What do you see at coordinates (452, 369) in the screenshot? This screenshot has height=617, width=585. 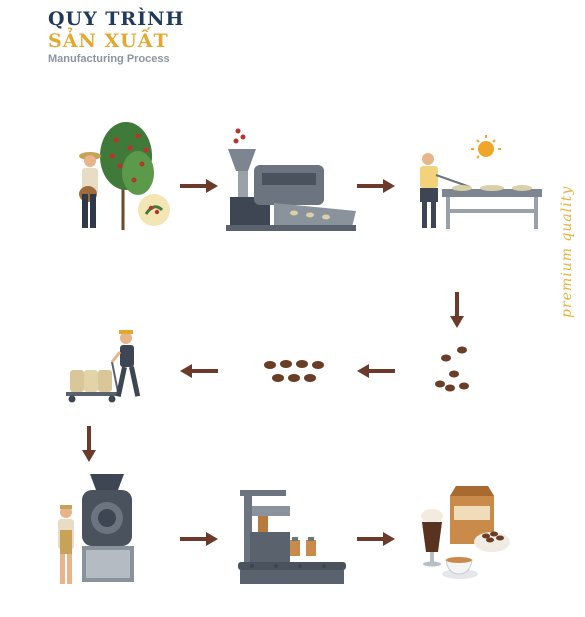 I see `green-beans-icon` at bounding box center [452, 369].